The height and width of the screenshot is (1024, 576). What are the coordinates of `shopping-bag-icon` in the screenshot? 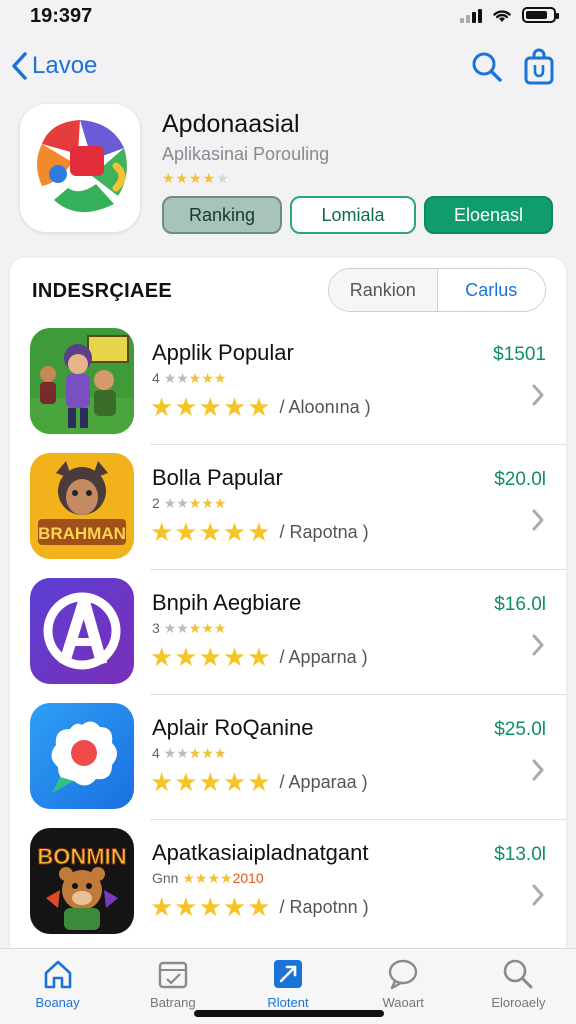 It's located at (539, 67).